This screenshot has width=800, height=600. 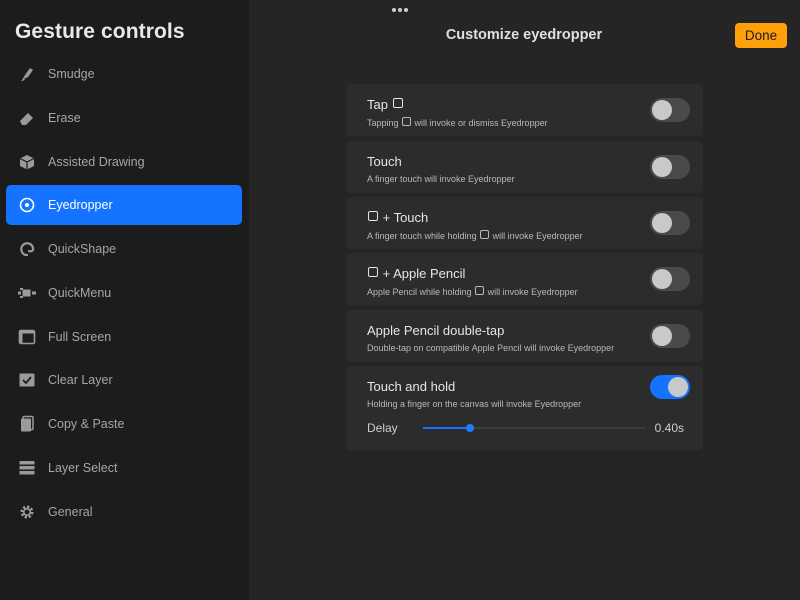 I want to click on sidebar-item-label: Erase, so click(x=64, y=117).